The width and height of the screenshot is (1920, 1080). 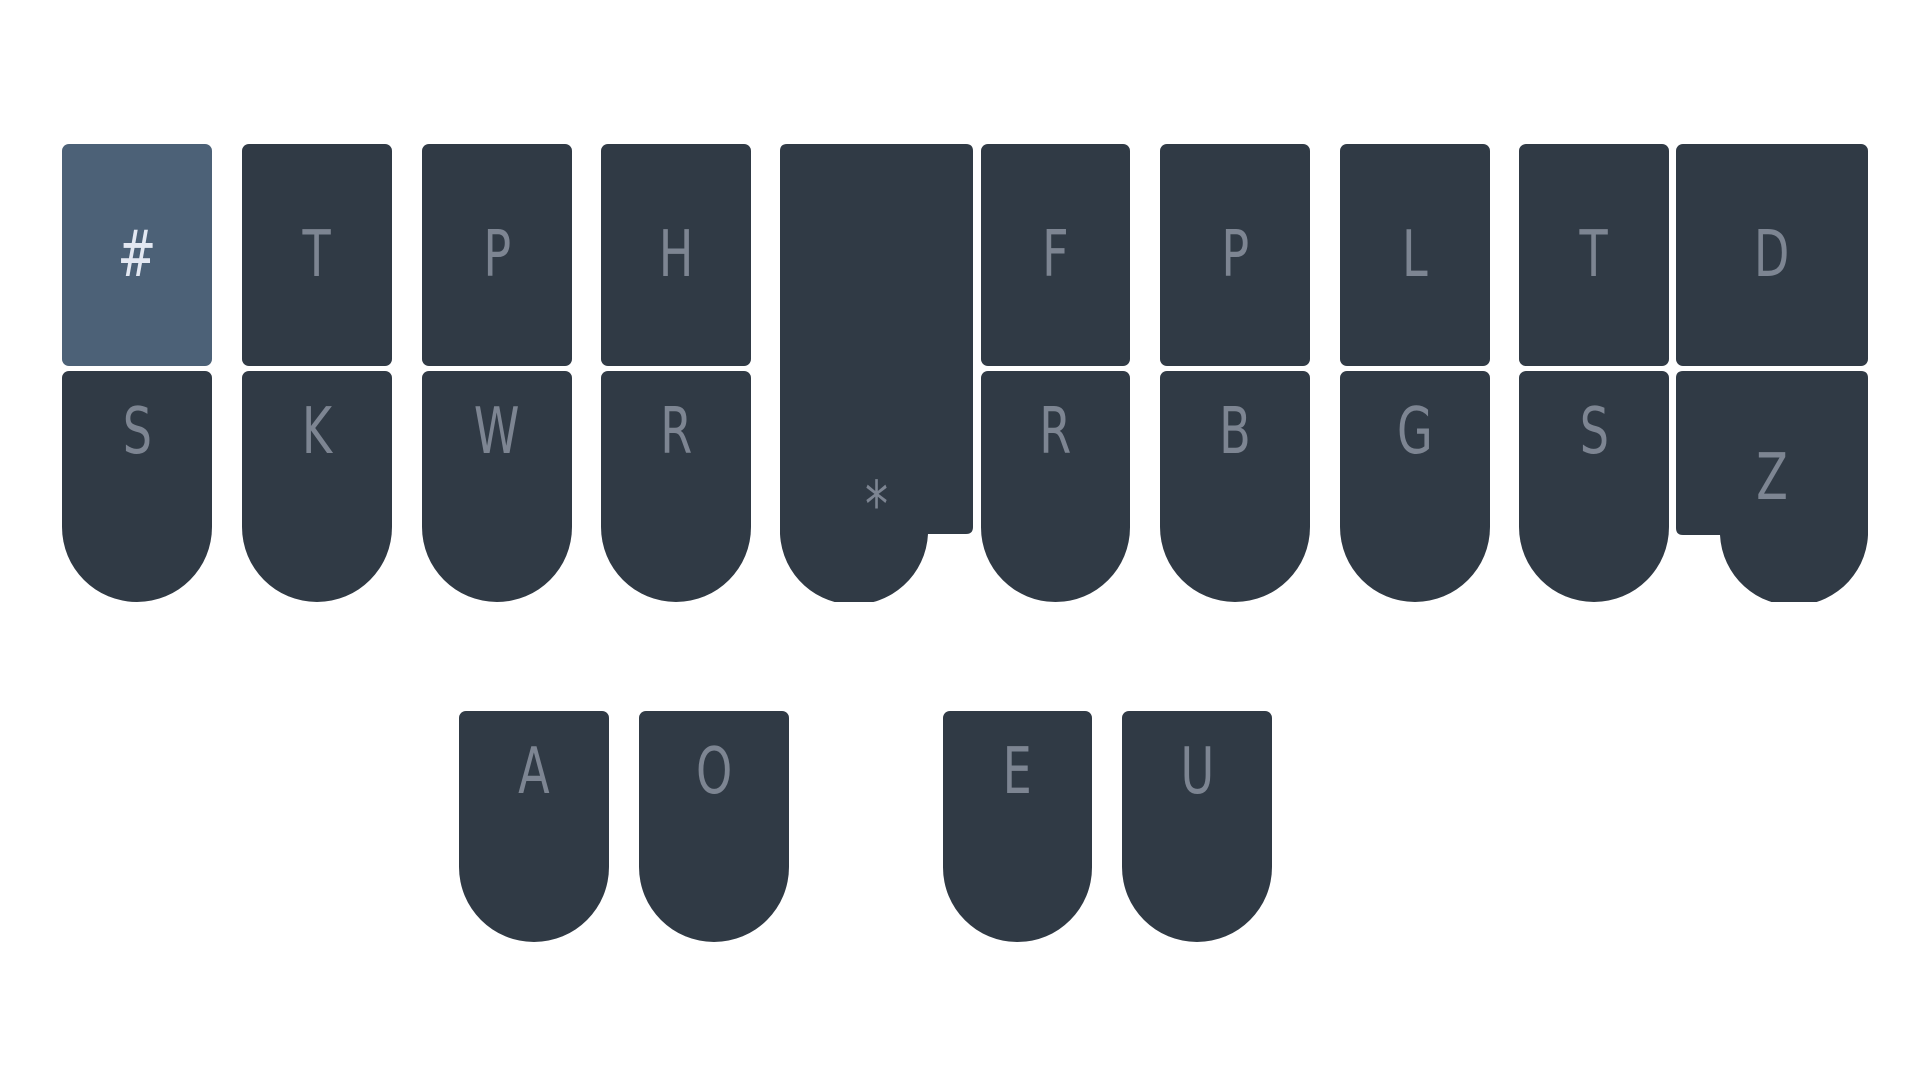 I want to click on key-left-t: T, so click(x=317, y=255).